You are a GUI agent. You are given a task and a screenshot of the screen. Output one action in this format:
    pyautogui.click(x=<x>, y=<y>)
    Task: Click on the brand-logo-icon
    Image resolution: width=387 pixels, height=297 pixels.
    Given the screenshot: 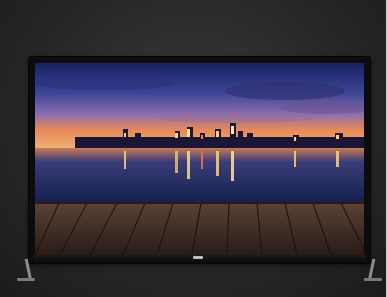 What is the action you would take?
    pyautogui.click(x=198, y=257)
    